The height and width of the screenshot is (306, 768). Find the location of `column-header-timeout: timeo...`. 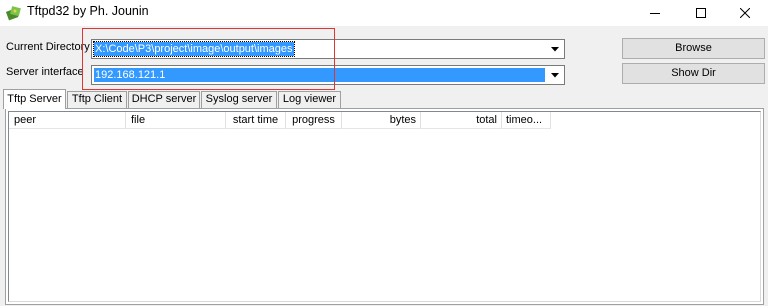

column-header-timeout: timeo... is located at coordinates (526, 120).